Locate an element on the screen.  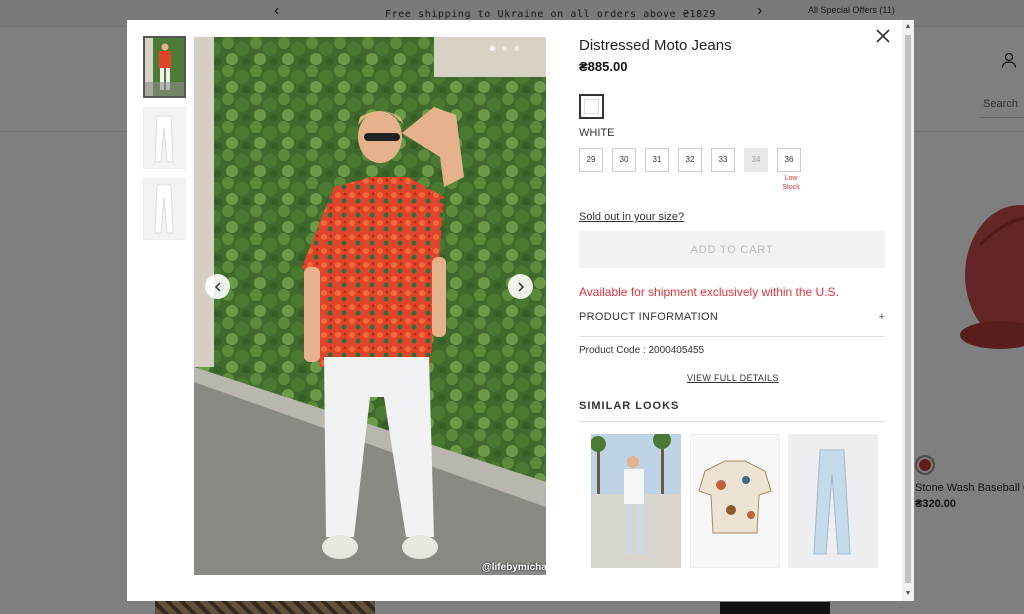
size-option-30: 30 is located at coordinates (624, 160).